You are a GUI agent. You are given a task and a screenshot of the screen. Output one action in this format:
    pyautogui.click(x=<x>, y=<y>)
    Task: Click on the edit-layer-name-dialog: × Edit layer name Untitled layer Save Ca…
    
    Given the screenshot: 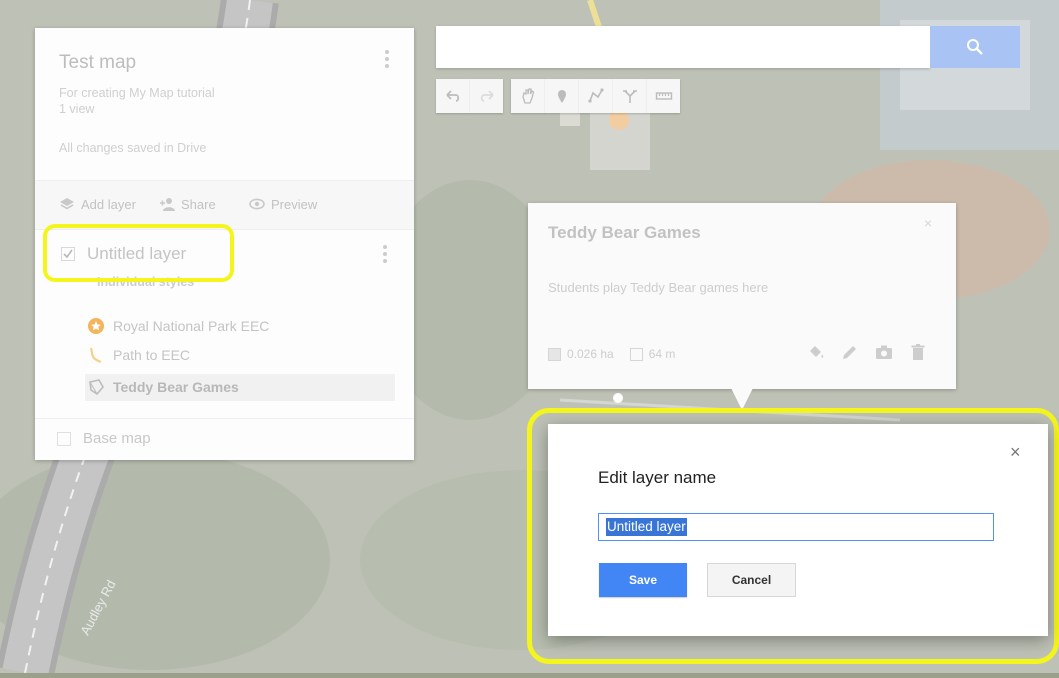 What is the action you would take?
    pyautogui.click(x=798, y=530)
    